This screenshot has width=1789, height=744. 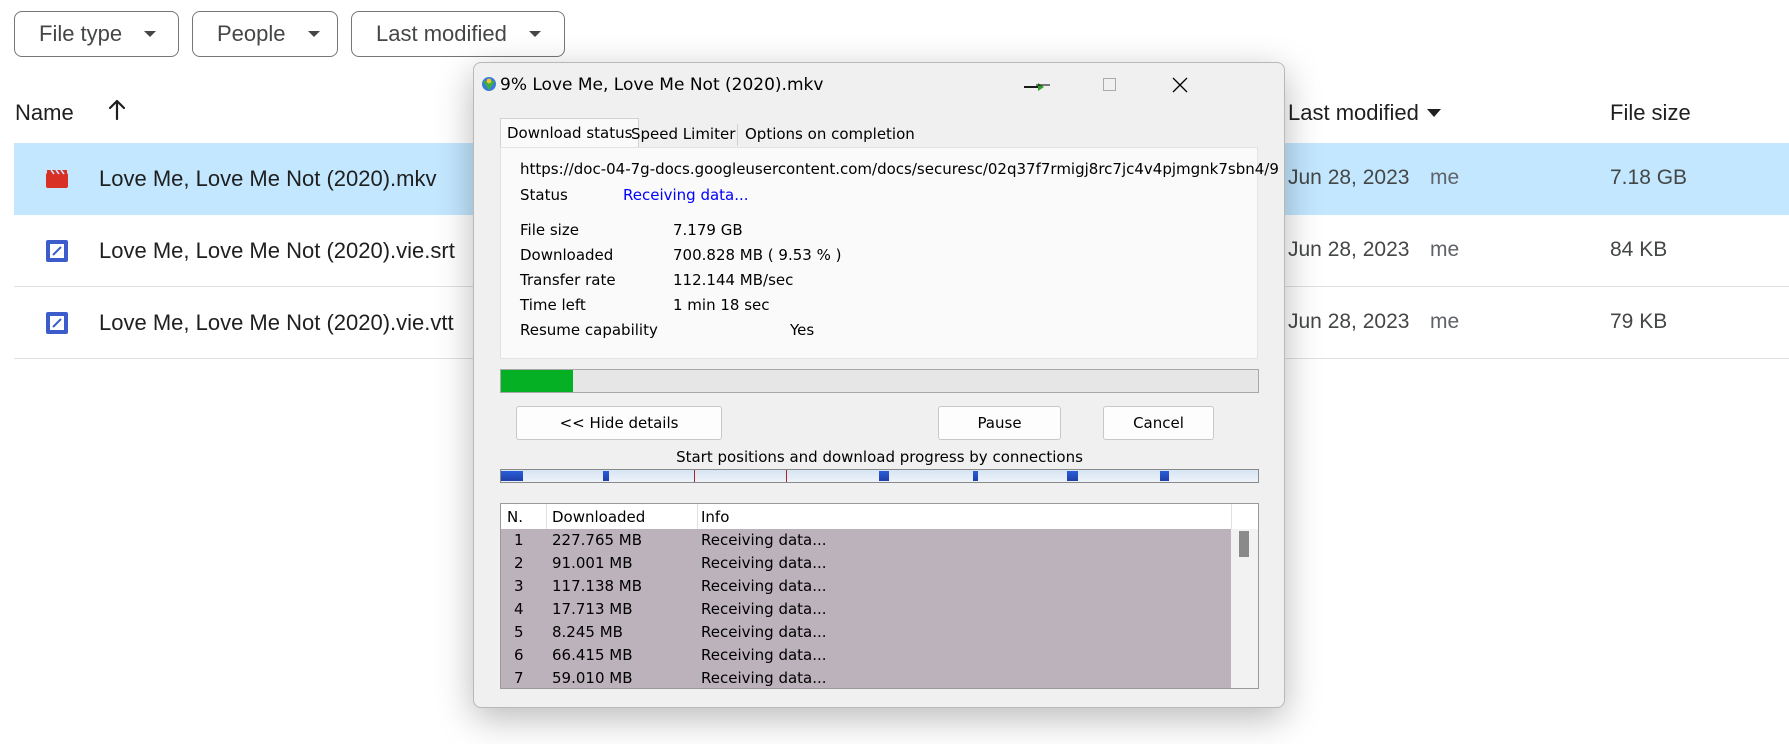 What do you see at coordinates (544, 195) in the screenshot?
I see `status-label: Status` at bounding box center [544, 195].